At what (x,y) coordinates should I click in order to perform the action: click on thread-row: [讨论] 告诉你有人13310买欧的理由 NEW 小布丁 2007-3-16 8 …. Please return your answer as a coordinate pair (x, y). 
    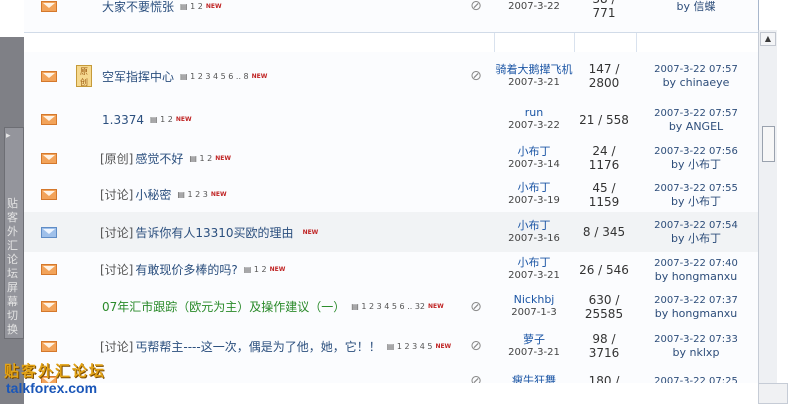
    Looking at the image, I should click on (391, 232).